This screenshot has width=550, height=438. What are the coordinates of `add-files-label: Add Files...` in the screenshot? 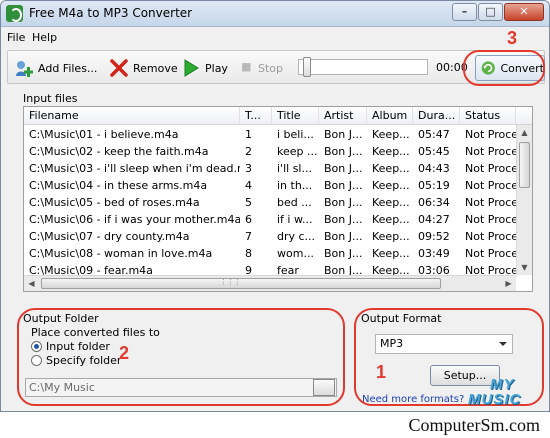 It's located at (68, 68).